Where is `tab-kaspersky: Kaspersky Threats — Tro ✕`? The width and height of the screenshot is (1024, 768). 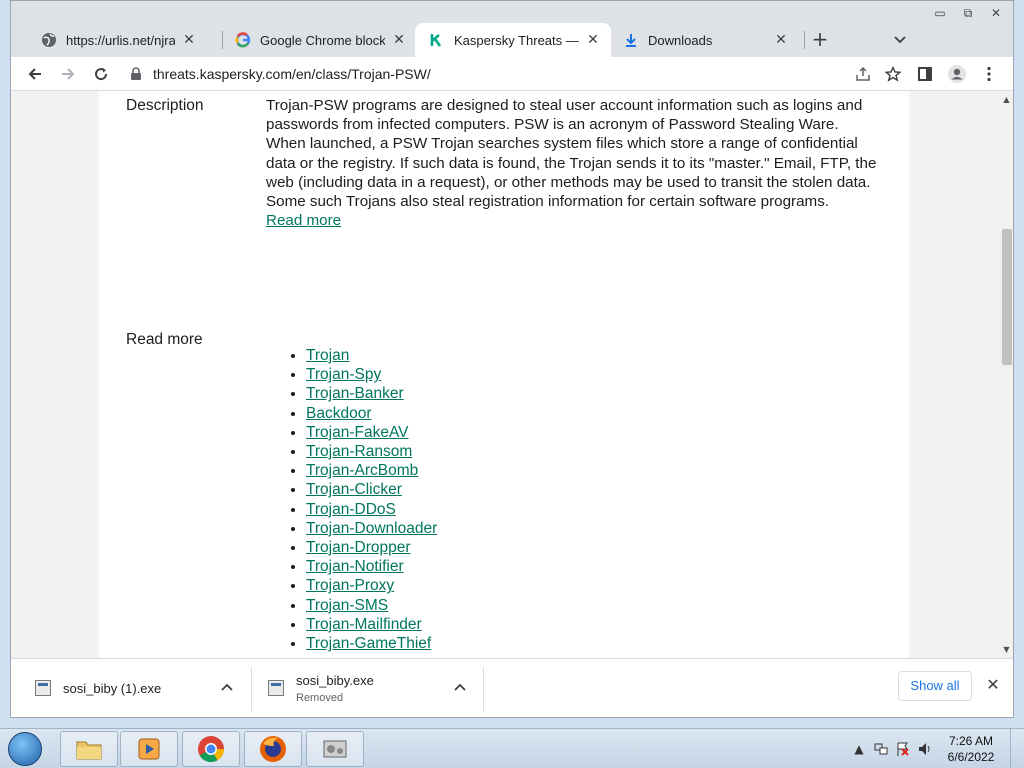
tab-kaspersky: Kaspersky Threats — Tro ✕ is located at coordinates (513, 40).